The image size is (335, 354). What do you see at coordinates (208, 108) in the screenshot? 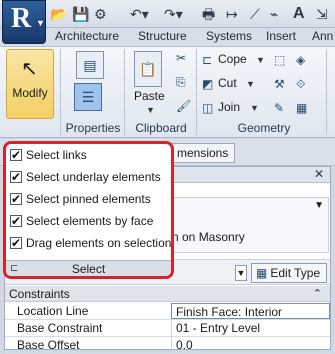
I see `join-icon: ◫` at bounding box center [208, 108].